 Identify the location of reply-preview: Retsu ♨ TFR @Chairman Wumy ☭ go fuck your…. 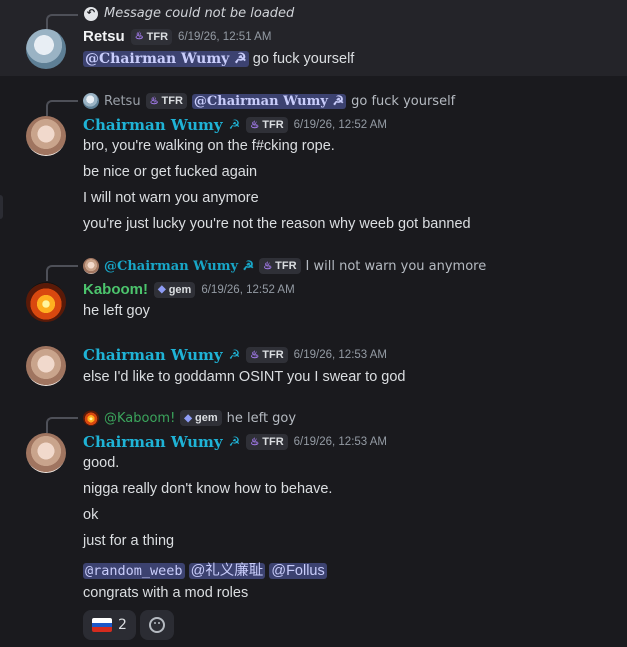
(269, 101).